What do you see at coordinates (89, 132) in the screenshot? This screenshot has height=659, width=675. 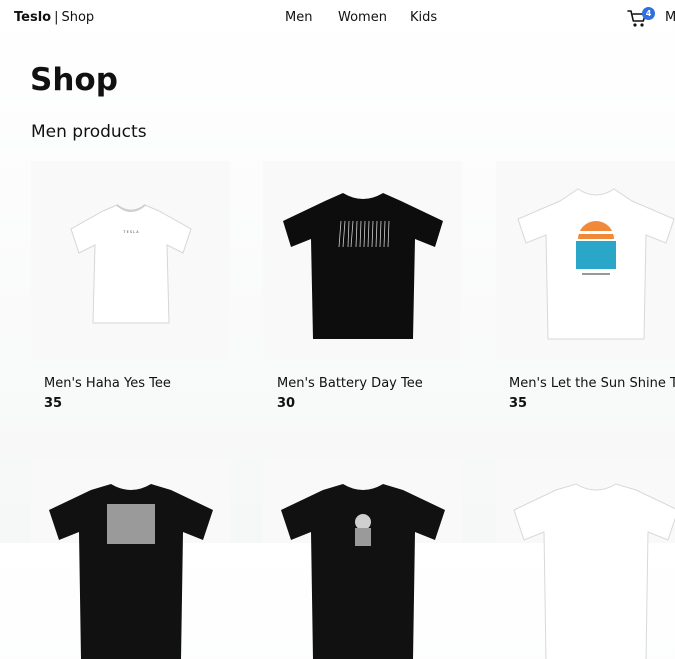 I see `page-subtitle: Men products` at bounding box center [89, 132].